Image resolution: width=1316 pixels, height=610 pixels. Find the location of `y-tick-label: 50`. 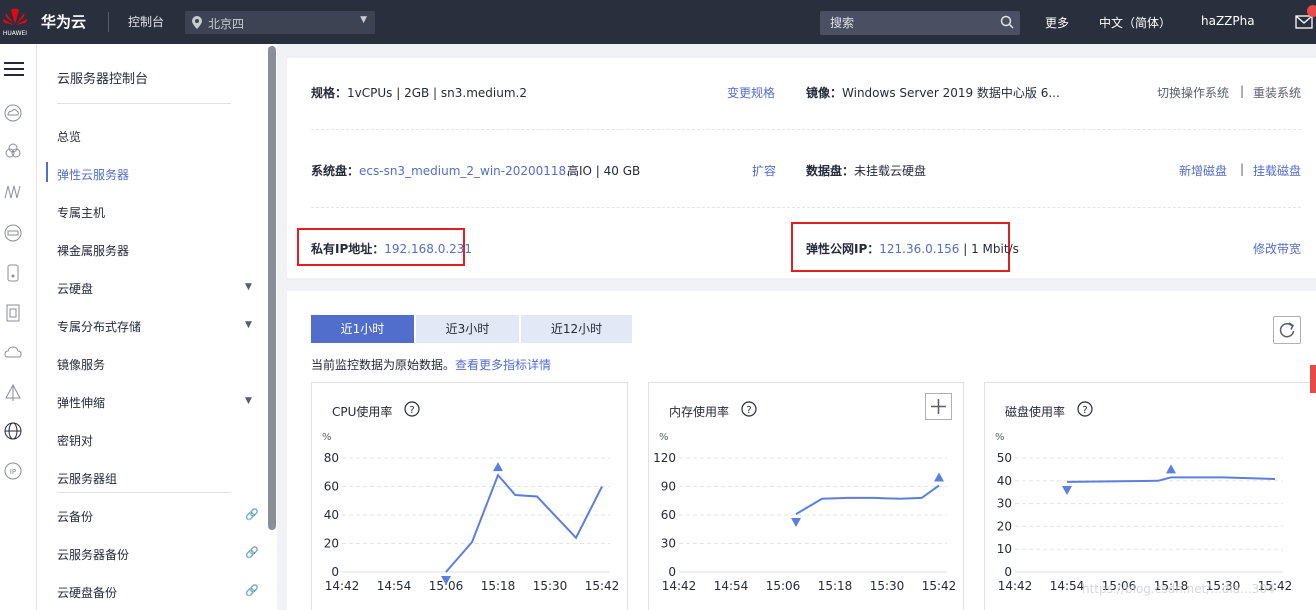

y-tick-label: 50 is located at coordinates (1004, 458).